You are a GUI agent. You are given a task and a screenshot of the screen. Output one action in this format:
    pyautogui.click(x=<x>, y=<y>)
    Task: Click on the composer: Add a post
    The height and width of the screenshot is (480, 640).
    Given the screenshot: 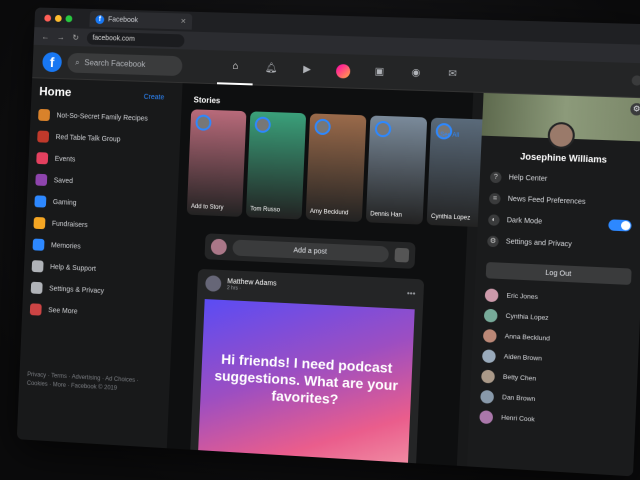 What is the action you would take?
    pyautogui.click(x=310, y=251)
    